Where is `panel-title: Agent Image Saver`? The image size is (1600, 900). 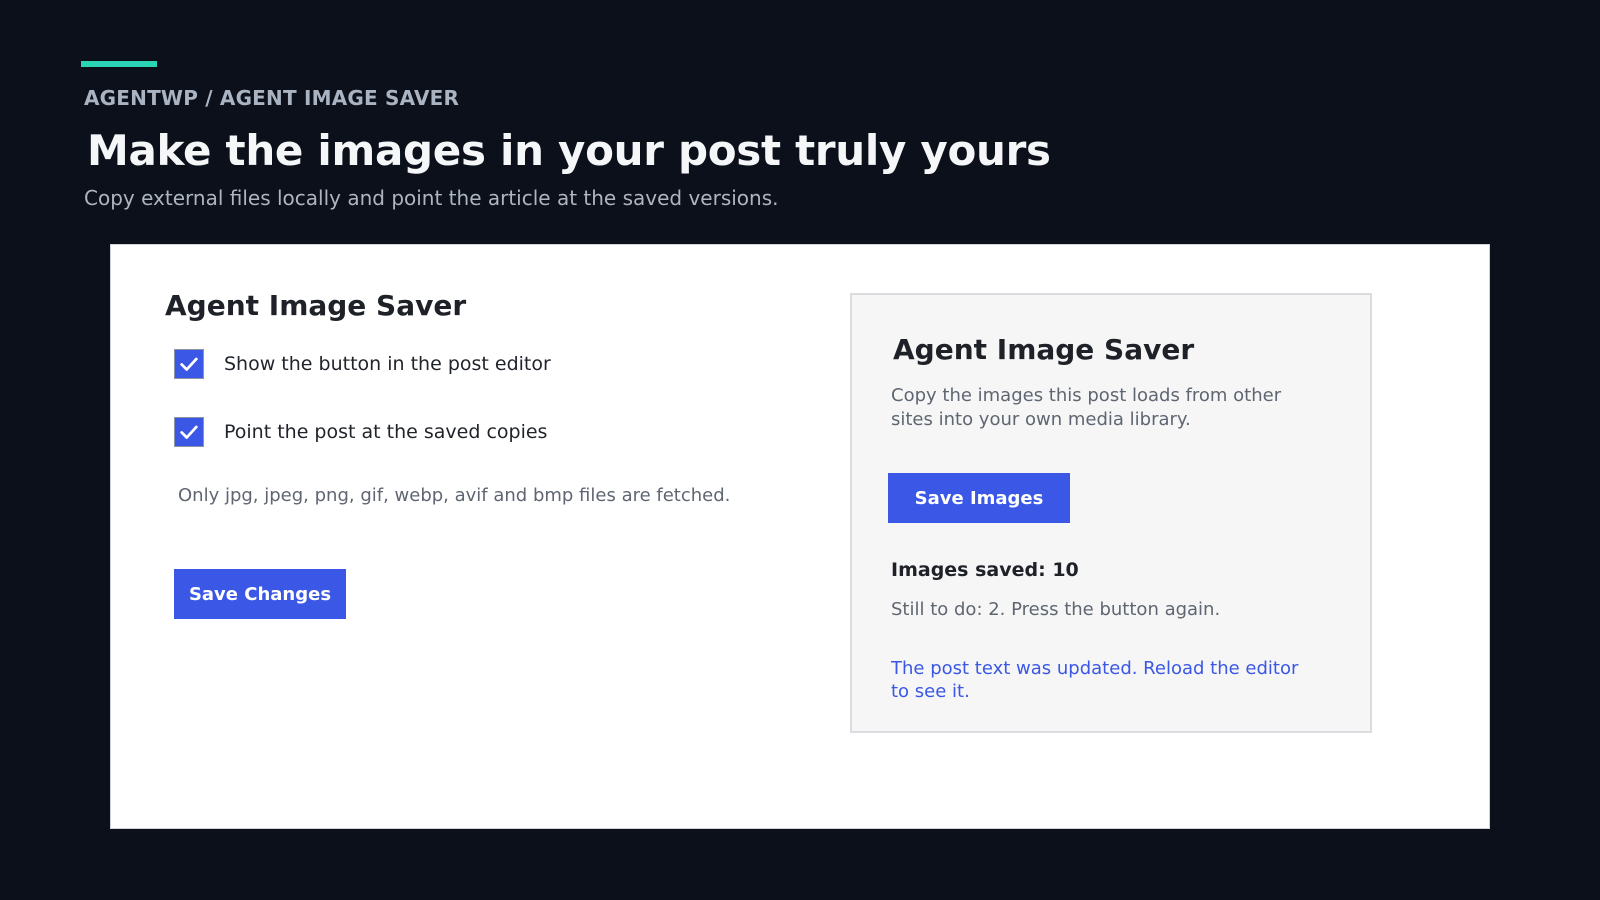
panel-title: Agent Image Saver is located at coordinates (1044, 349).